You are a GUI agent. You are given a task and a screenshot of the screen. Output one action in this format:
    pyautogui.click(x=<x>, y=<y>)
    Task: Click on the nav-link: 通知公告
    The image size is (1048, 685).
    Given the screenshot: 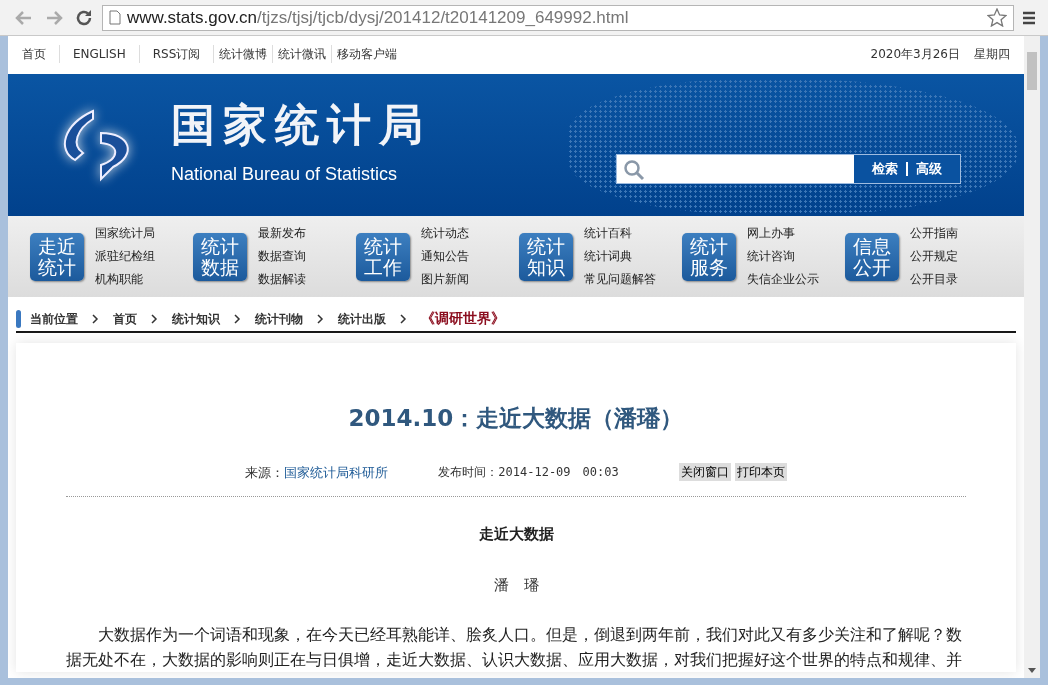 What is the action you would take?
    pyautogui.click(x=445, y=256)
    